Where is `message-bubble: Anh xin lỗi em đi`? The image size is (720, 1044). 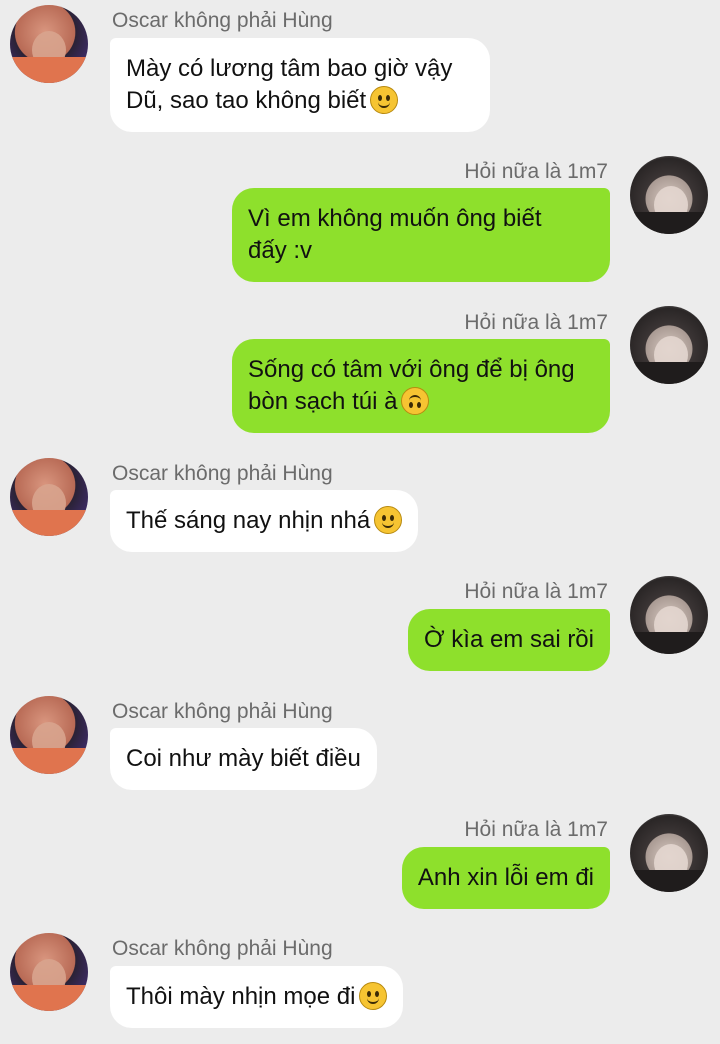 message-bubble: Anh xin lỗi em đi is located at coordinates (505, 878).